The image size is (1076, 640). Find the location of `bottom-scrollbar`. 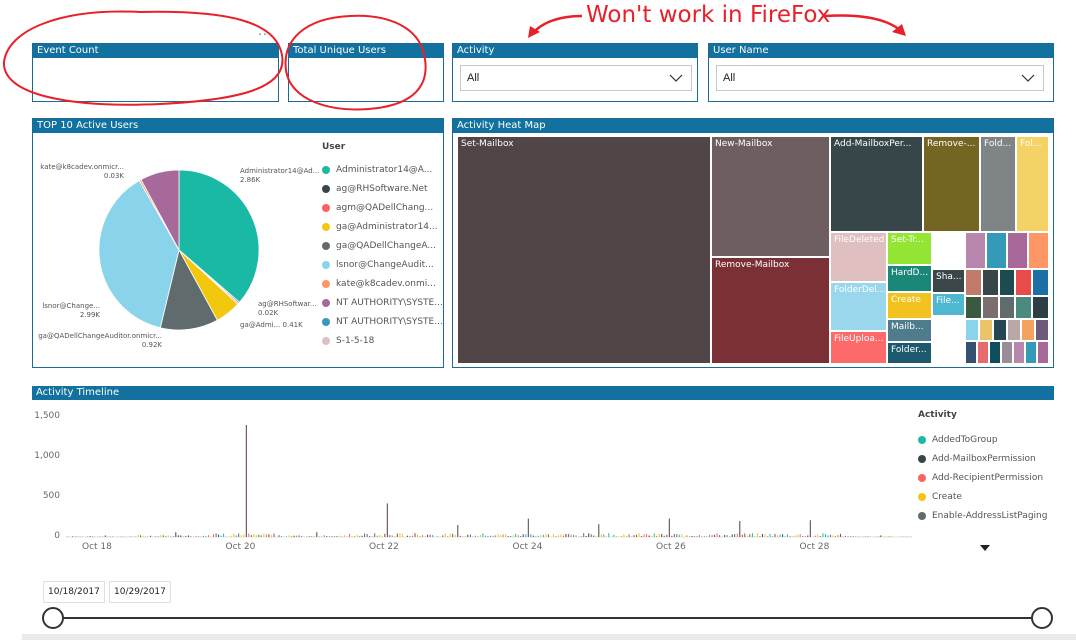

bottom-scrollbar is located at coordinates (549, 637).